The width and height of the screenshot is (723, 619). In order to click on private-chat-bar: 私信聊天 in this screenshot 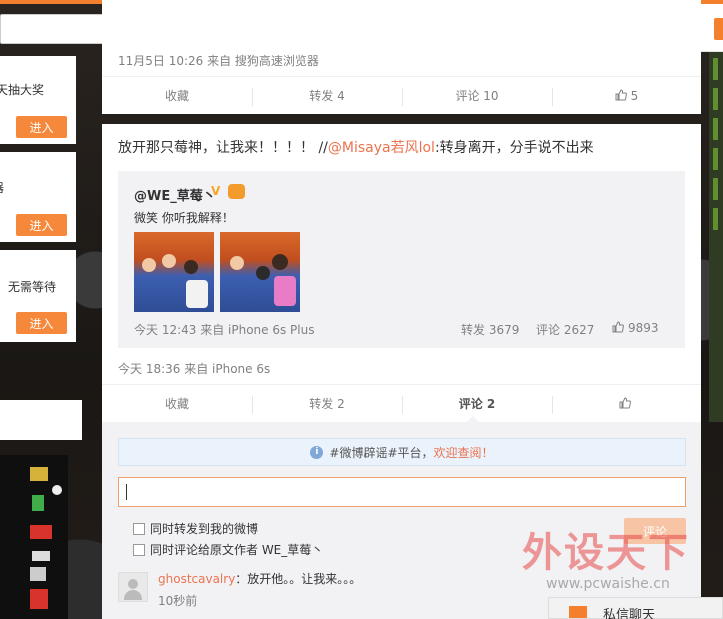, I will do `click(635, 608)`.